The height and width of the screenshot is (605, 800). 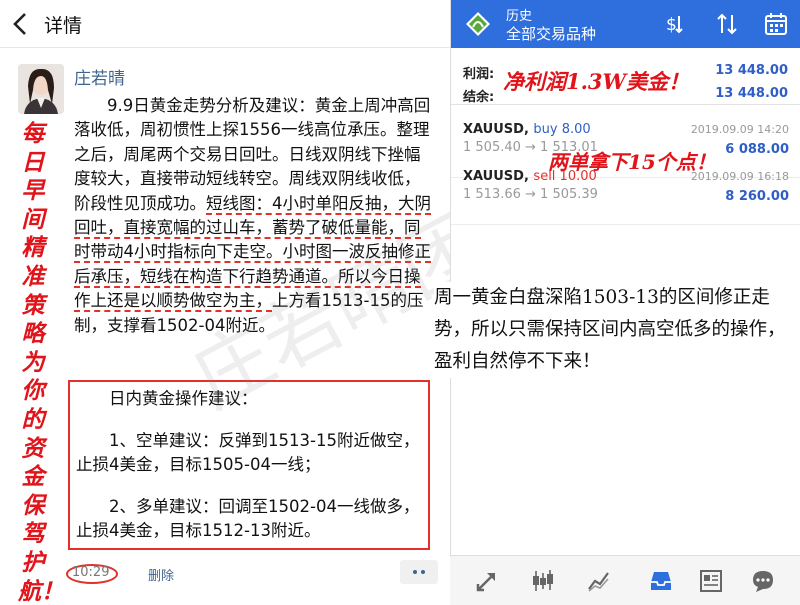 What do you see at coordinates (419, 572) in the screenshot?
I see `more-dots-icon` at bounding box center [419, 572].